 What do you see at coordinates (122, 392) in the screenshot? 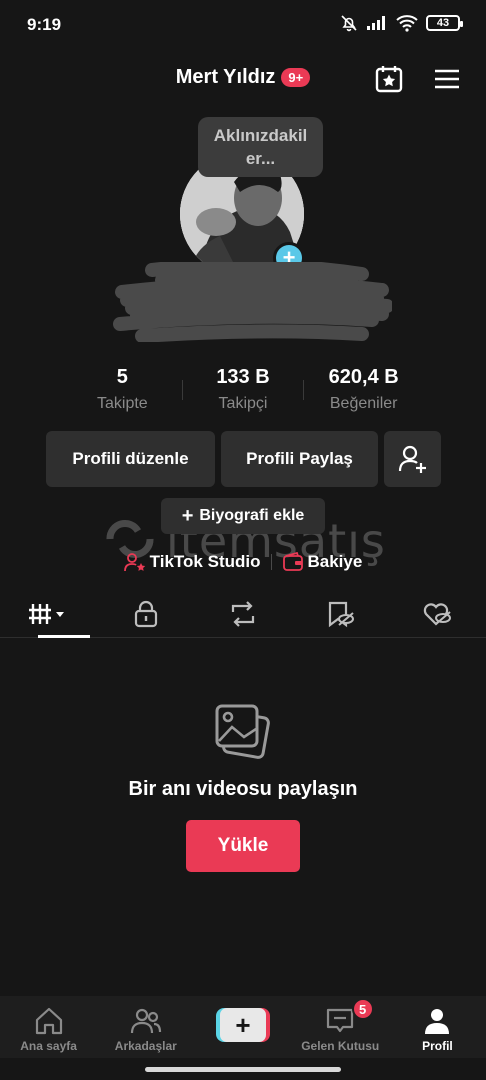
I see `following-stat: 5 Takipte` at bounding box center [122, 392].